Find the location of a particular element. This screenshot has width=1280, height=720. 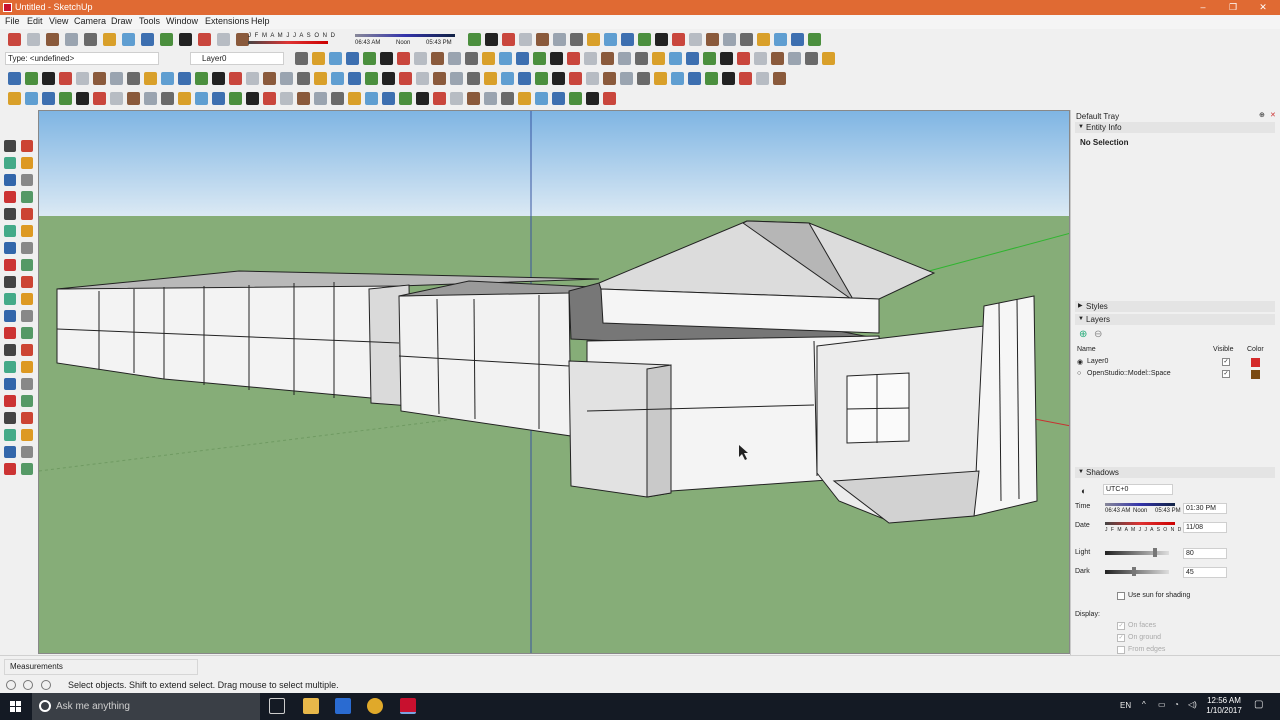

menu-window: Window is located at coordinates (182, 21).